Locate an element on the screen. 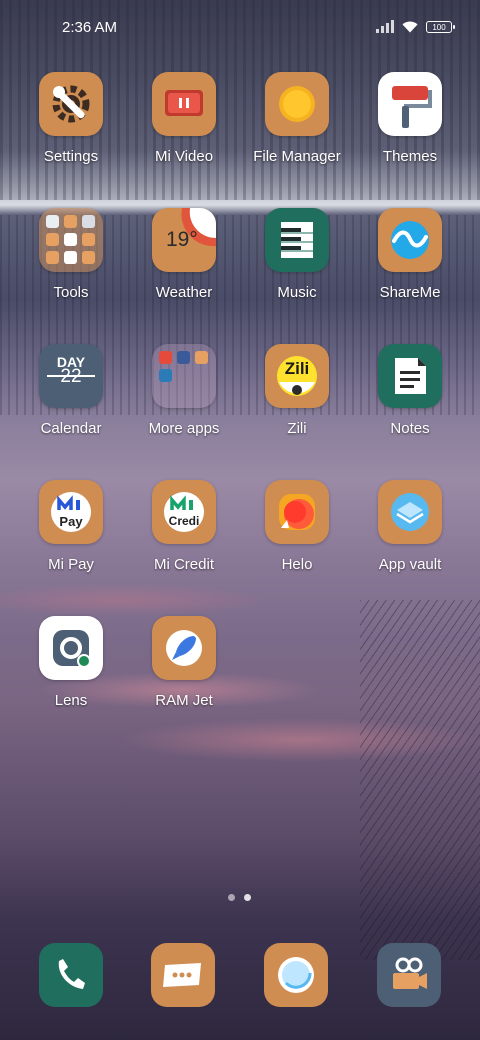  app-file-manager: File Manager is located at coordinates (297, 130).